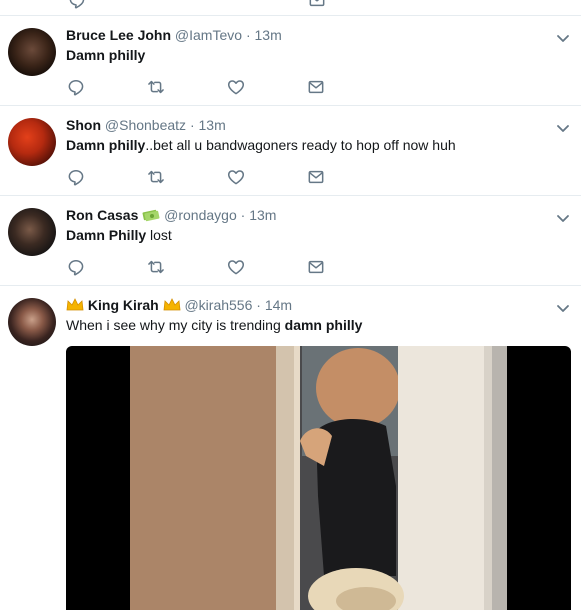 This screenshot has width=581, height=610. What do you see at coordinates (323, 325) in the screenshot?
I see `highlight-text: damn philly` at bounding box center [323, 325].